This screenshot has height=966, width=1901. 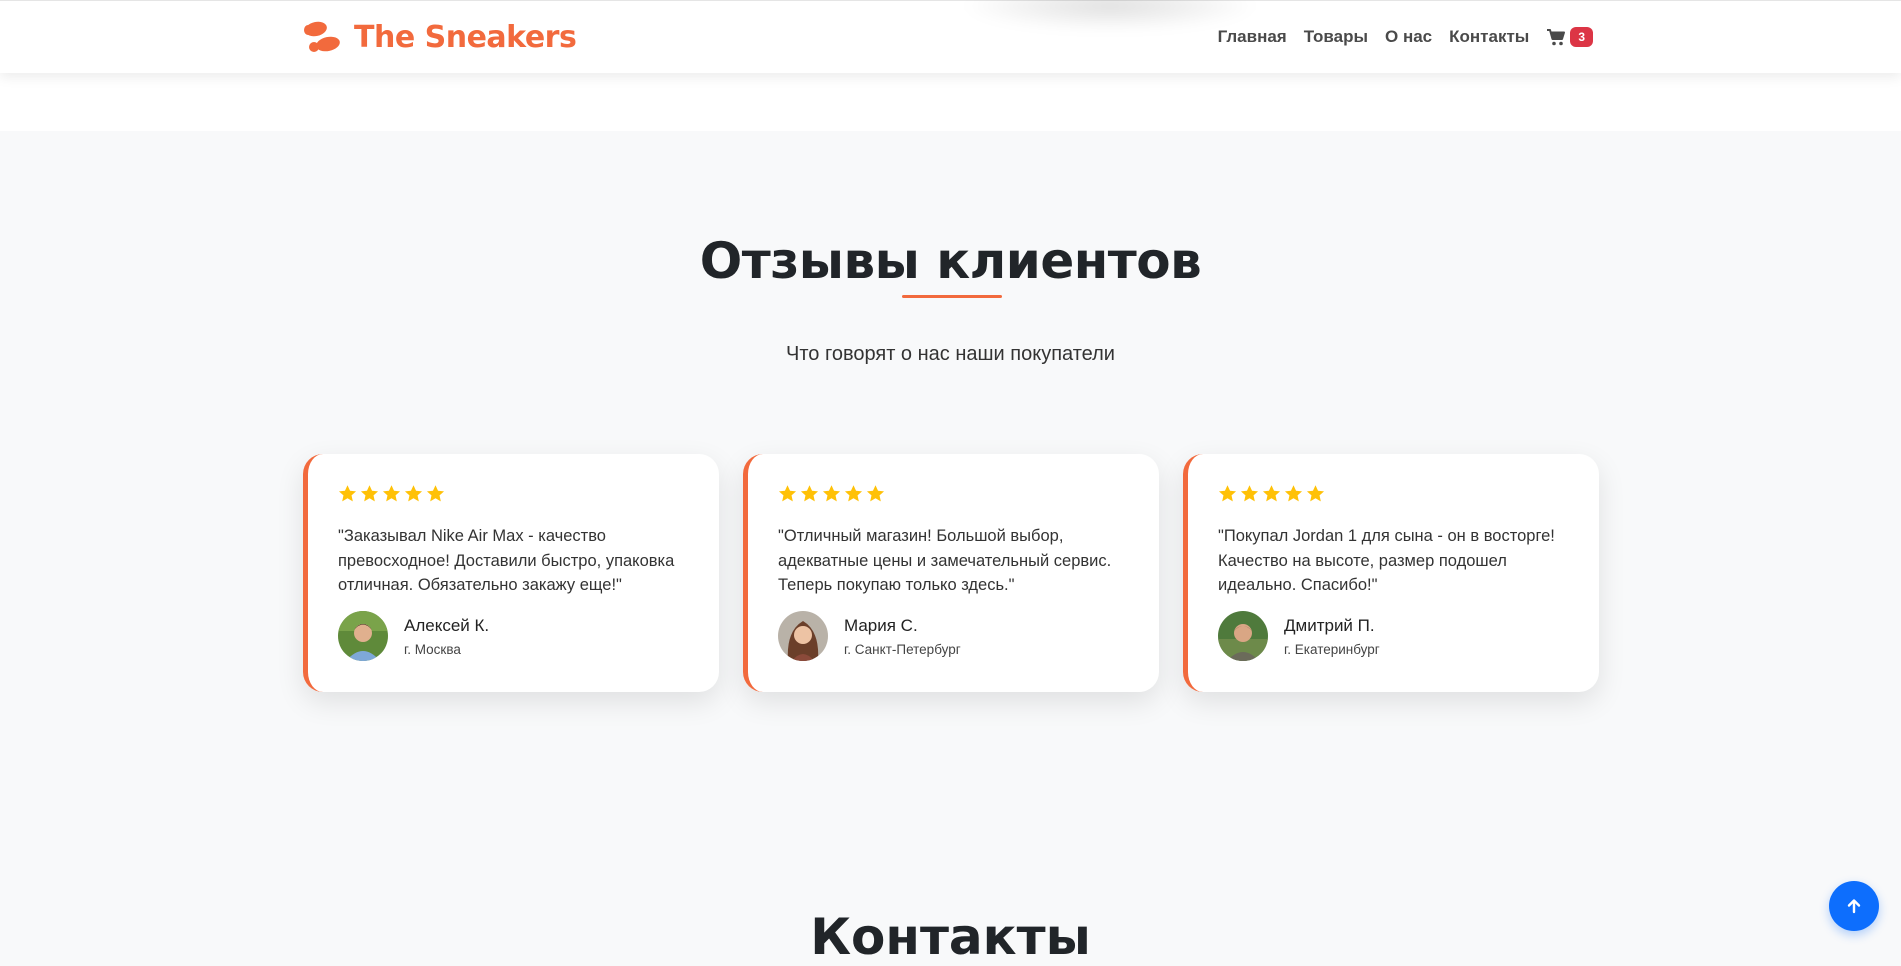 What do you see at coordinates (950, 261) in the screenshot?
I see `reviews-title: Отзывы клиентов` at bounding box center [950, 261].